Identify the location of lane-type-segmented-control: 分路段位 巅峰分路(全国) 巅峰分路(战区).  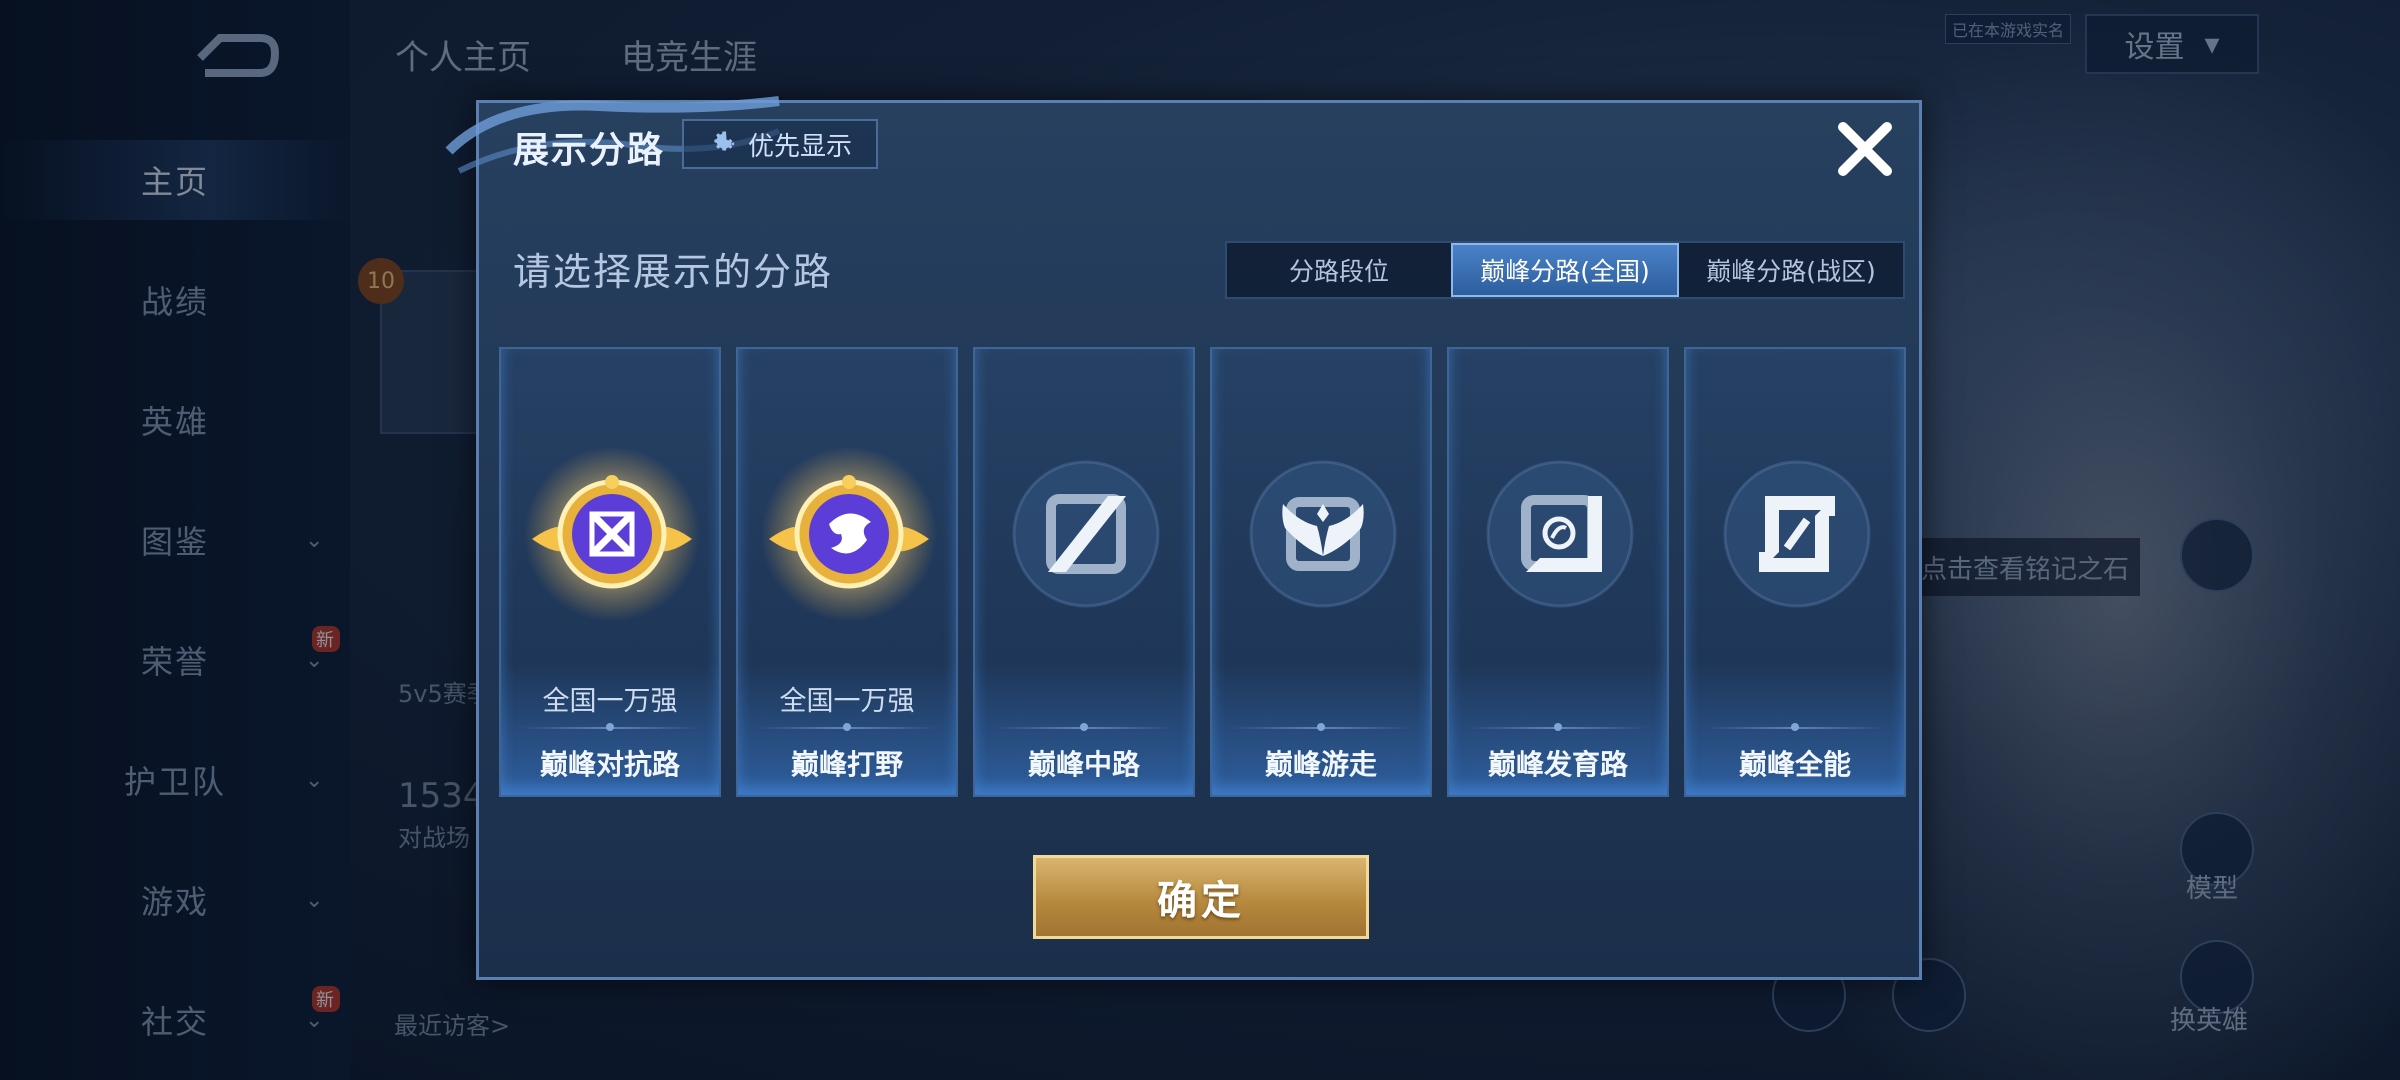
(1565, 270).